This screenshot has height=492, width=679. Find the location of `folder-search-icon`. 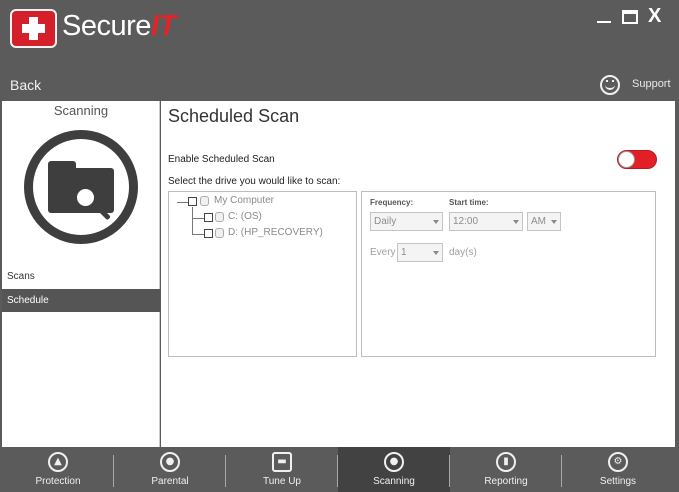

folder-search-icon is located at coordinates (81, 187).